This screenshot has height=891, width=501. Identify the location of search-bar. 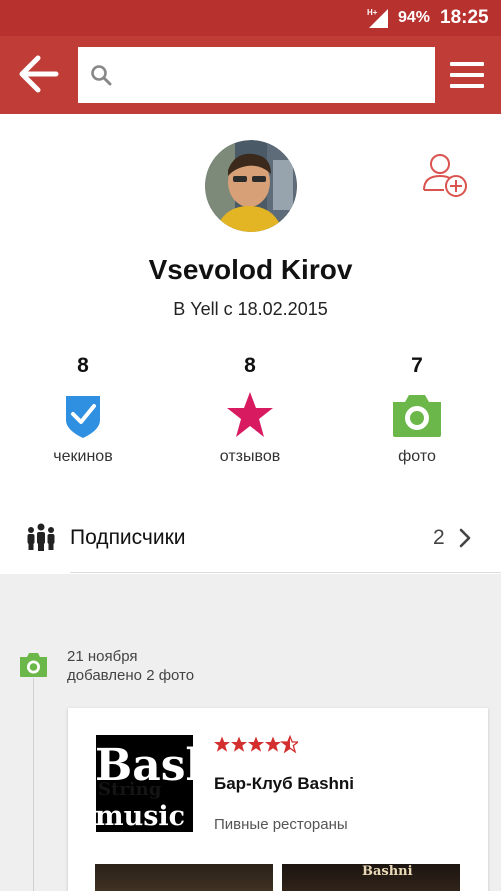
(256, 75).